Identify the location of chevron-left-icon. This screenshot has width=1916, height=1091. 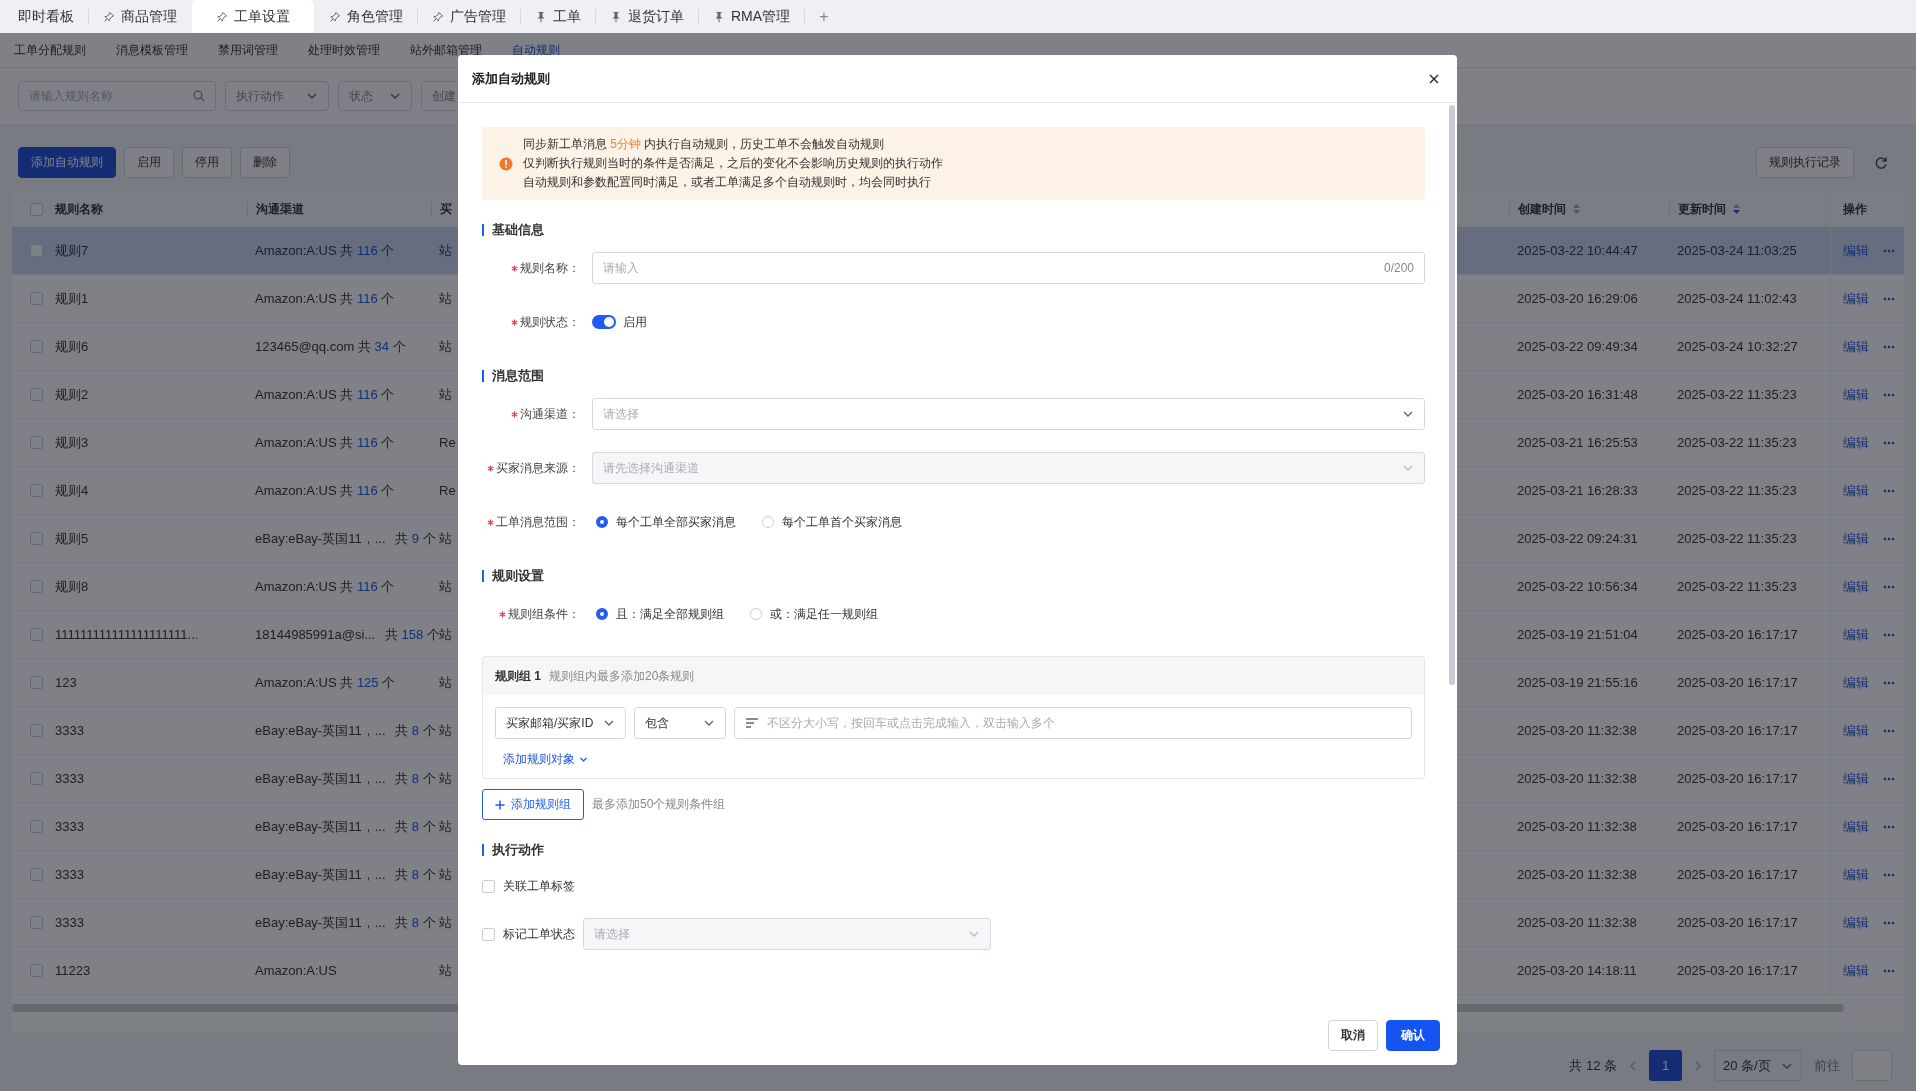
(1633, 1065).